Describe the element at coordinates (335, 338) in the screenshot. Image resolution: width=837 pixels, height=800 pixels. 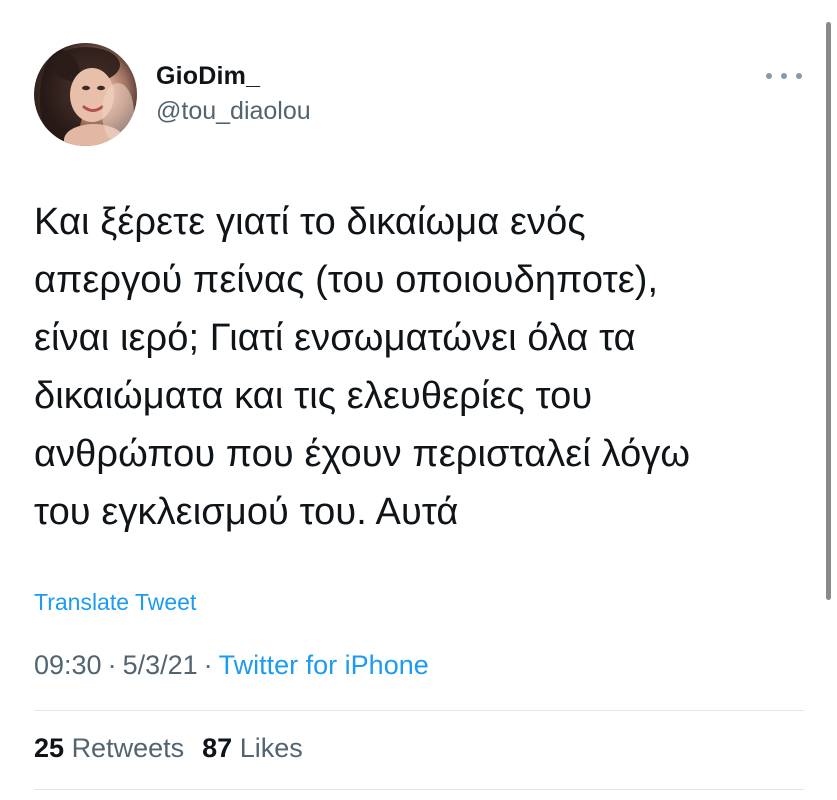
I see `tweet-text-line: είναι ιερό; Γιατί ενσωματώνει όλα τα` at that location.